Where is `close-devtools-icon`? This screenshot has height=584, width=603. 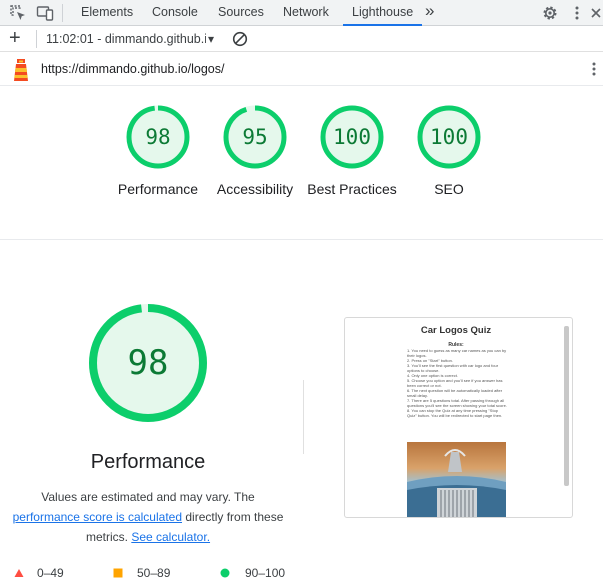 close-devtools-icon is located at coordinates (596, 13).